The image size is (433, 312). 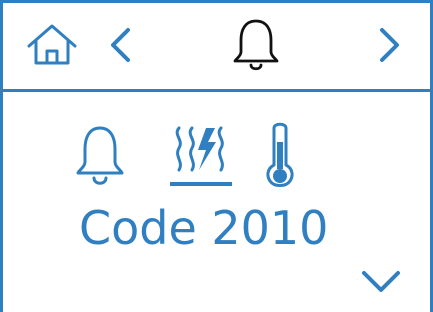 I want to click on heating-icon, so click(x=201, y=156).